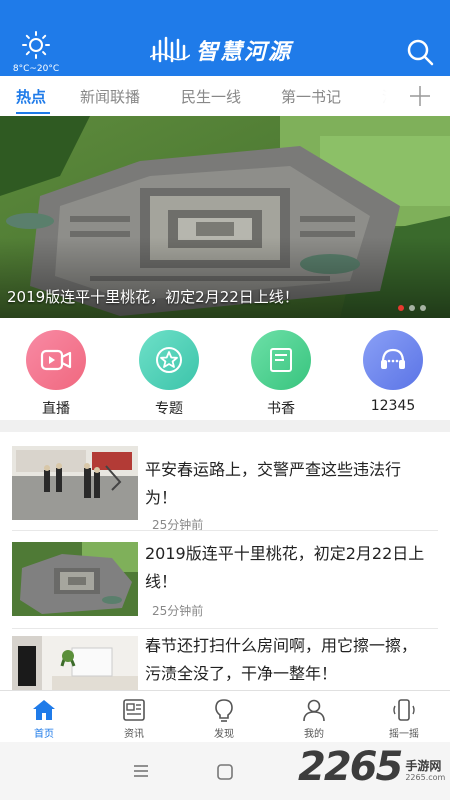  What do you see at coordinates (110, 96) in the screenshot?
I see `tab-news-broadcast: 新闻联播` at bounding box center [110, 96].